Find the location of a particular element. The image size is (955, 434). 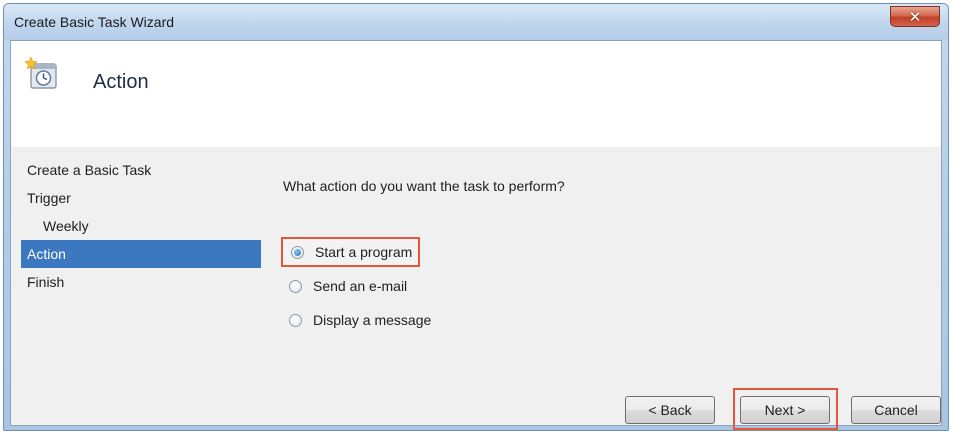

page-title: Action is located at coordinates (121, 82).